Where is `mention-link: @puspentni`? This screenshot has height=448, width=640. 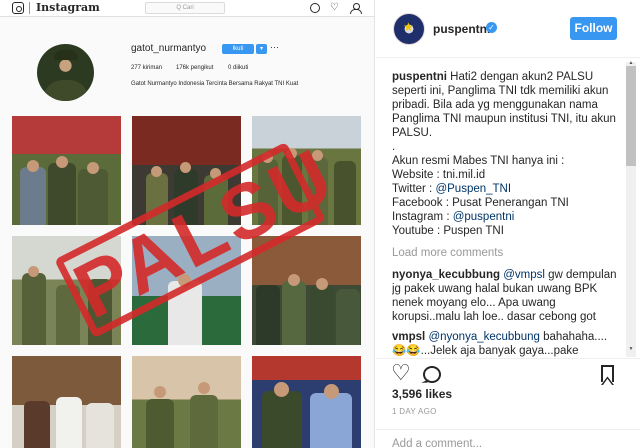
mention-link: @puspentni is located at coordinates (484, 217).